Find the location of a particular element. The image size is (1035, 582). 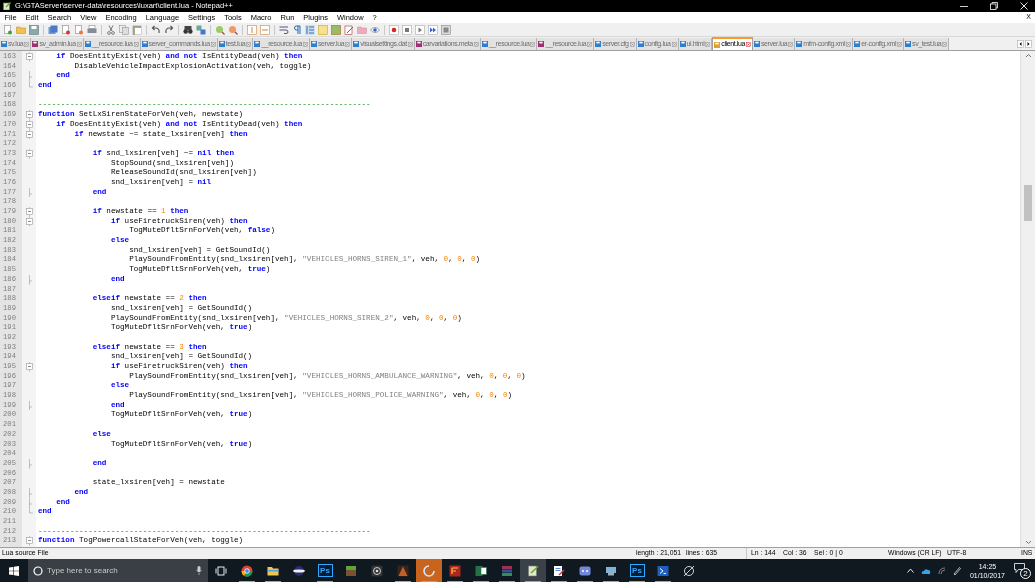

clipboard-pen-icon is located at coordinates (349, 29).